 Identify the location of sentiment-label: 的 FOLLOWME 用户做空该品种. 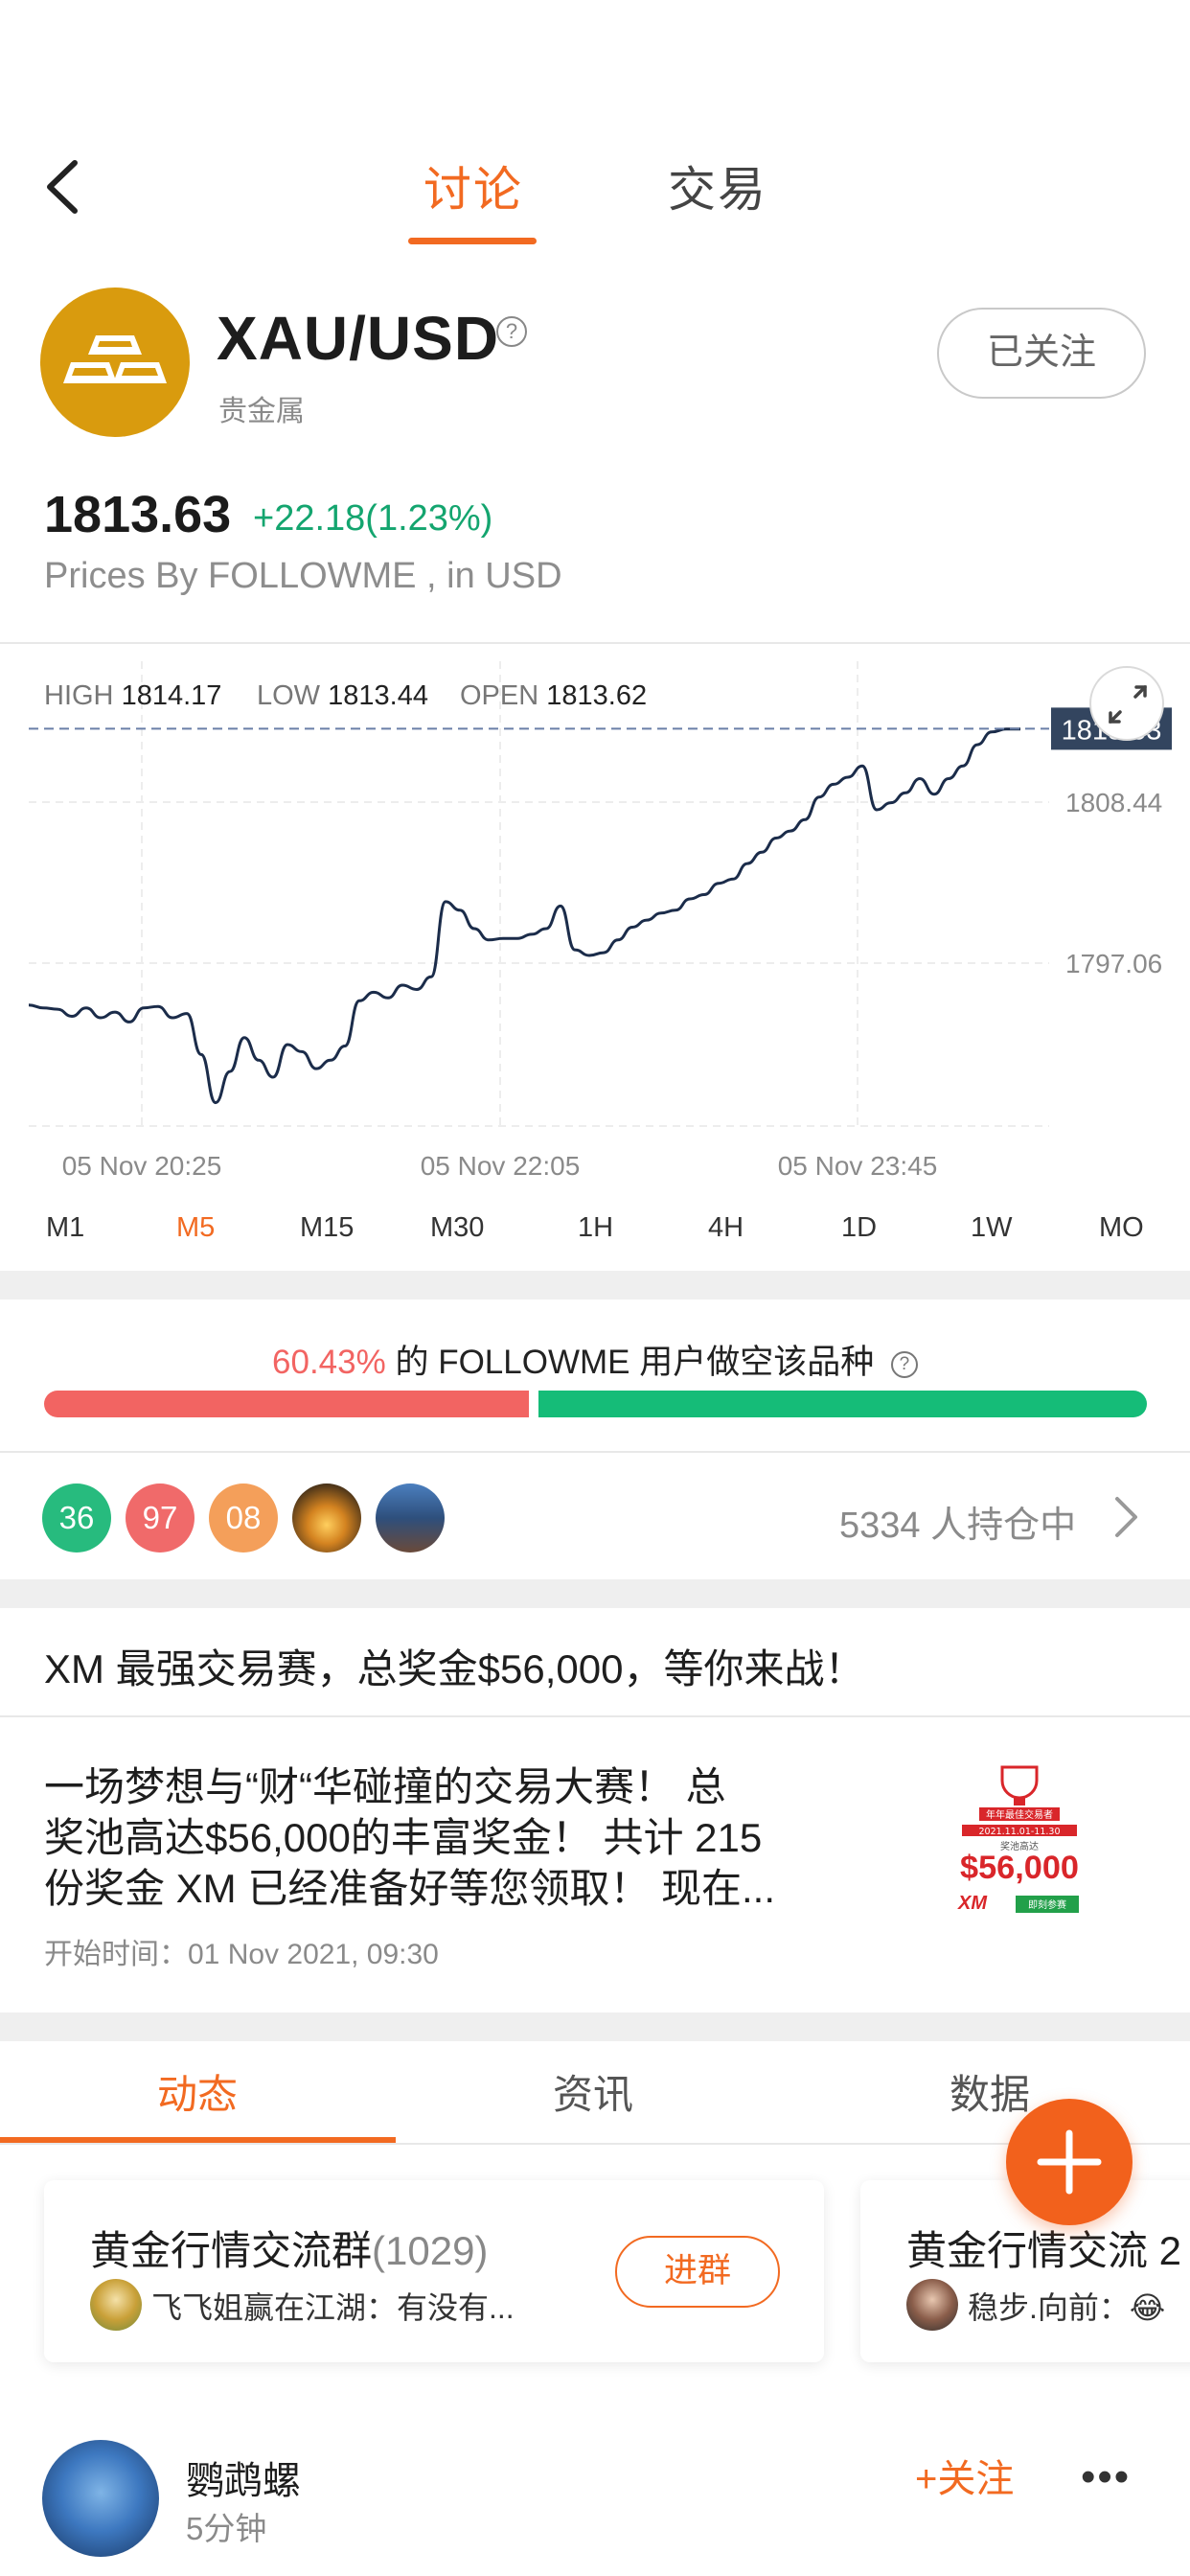
(635, 1362).